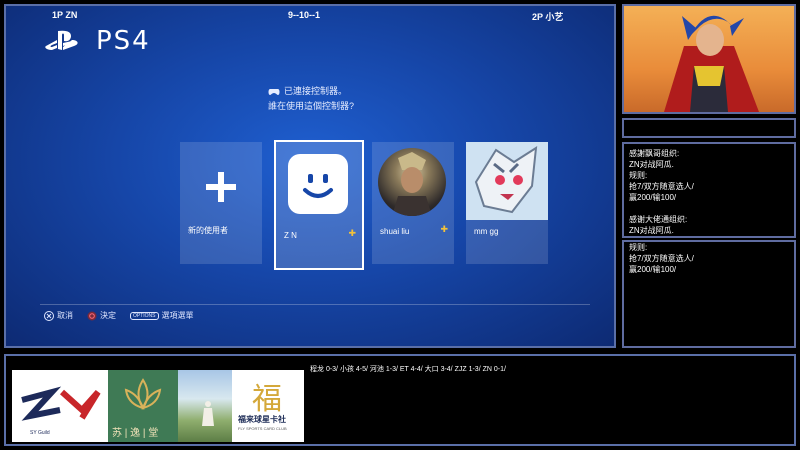 The width and height of the screenshot is (800, 450). I want to click on user-name: shuai liu, so click(395, 231).